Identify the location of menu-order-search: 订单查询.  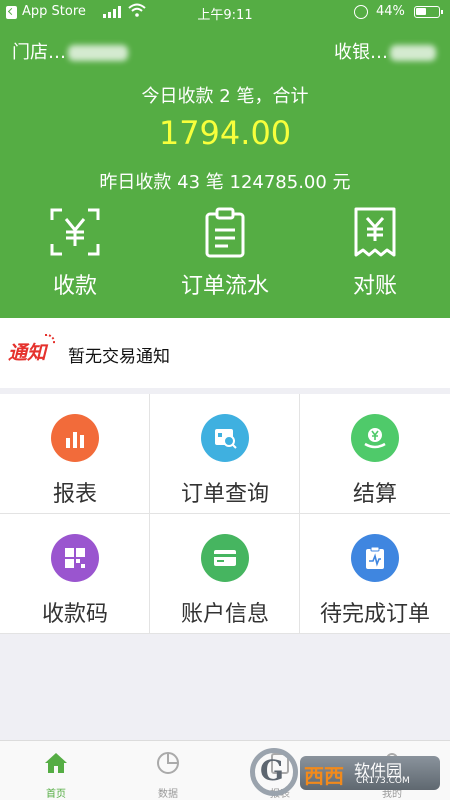
(225, 454).